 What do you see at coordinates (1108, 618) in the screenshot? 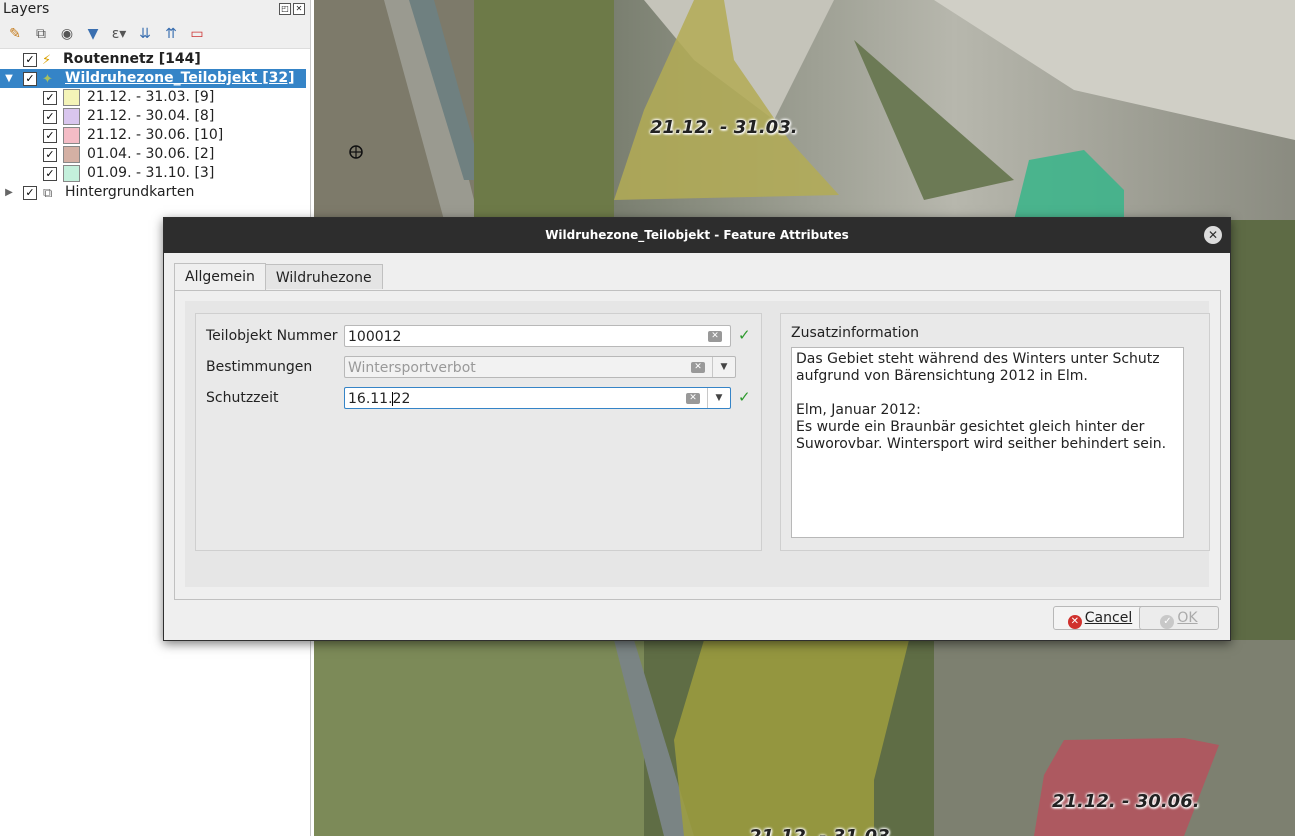
I see `cancel-label: Cancel` at bounding box center [1108, 618].